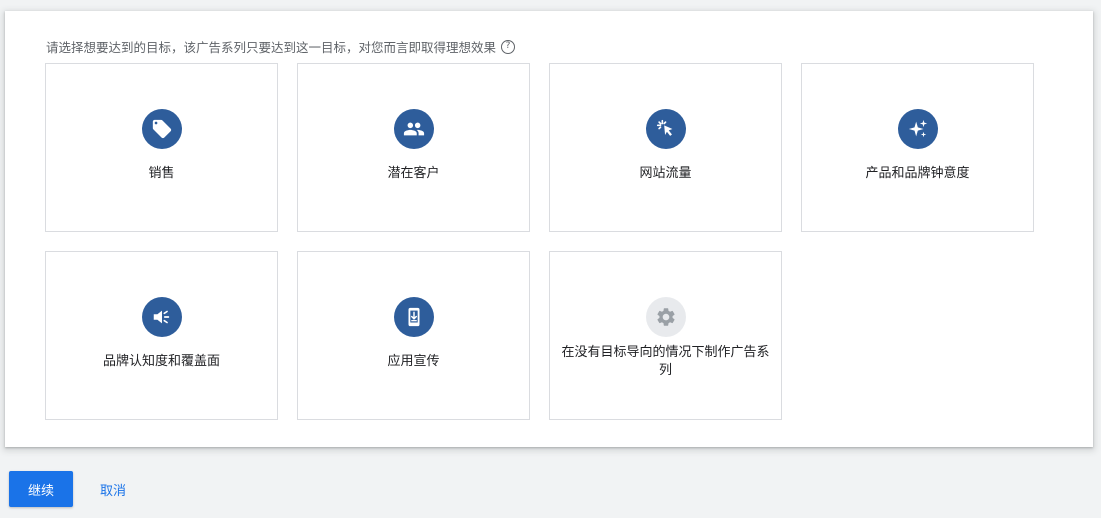 Image resolution: width=1101 pixels, height=518 pixels. I want to click on sparkle-icon, so click(917, 129).